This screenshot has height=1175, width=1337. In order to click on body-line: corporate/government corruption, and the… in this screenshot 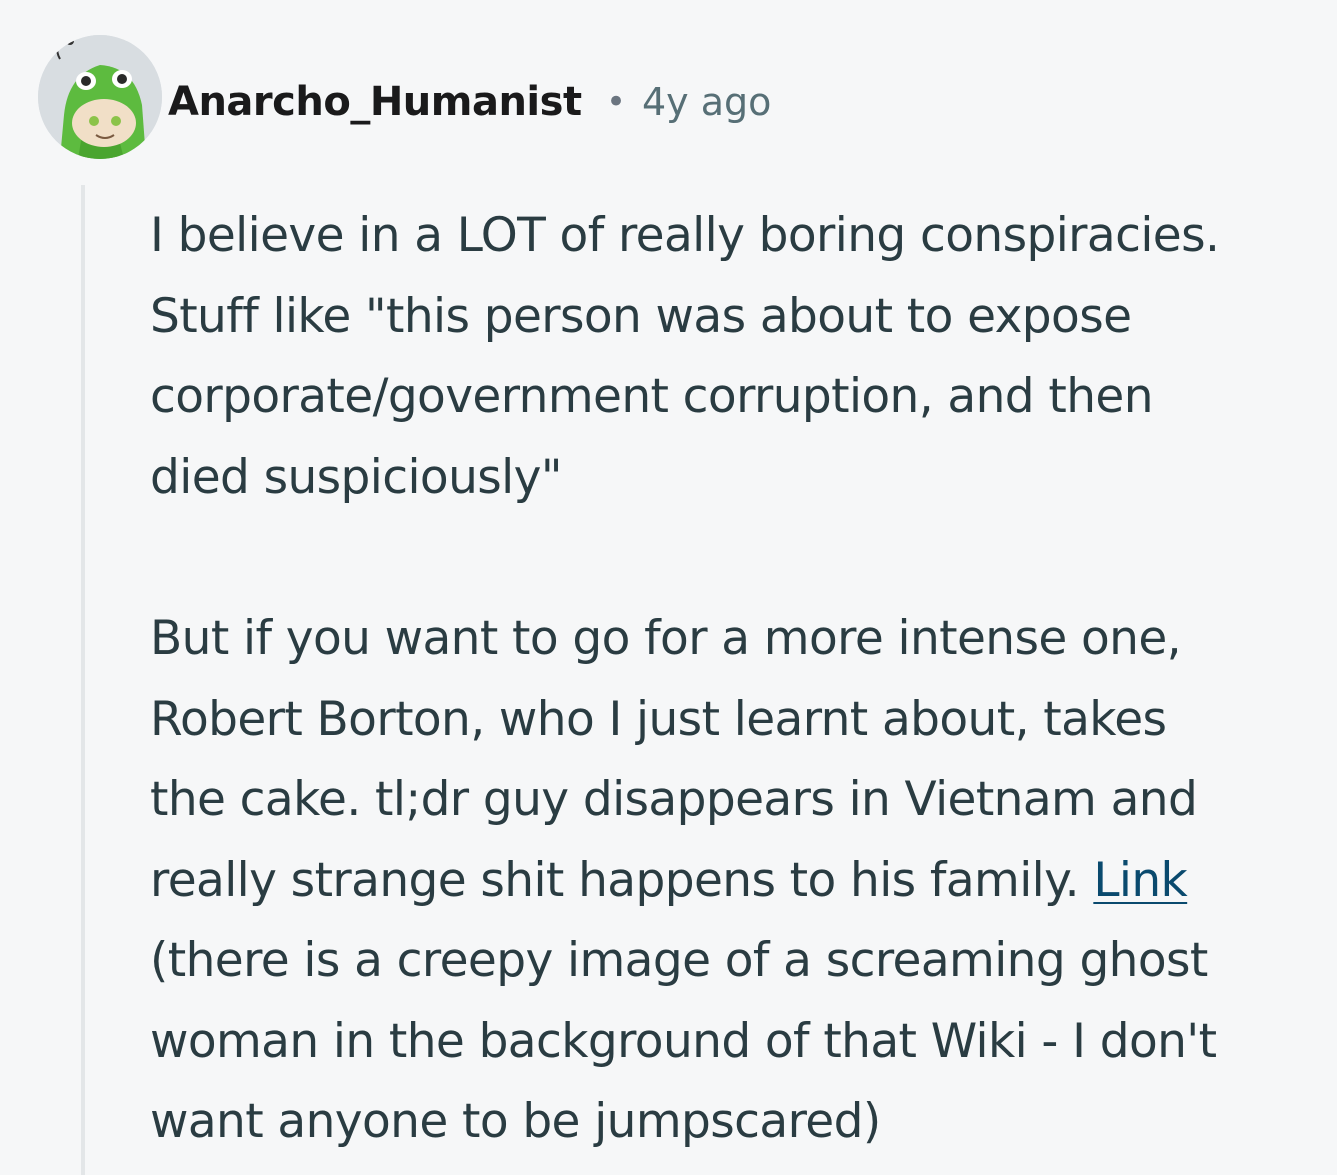, I will do `click(652, 396)`.